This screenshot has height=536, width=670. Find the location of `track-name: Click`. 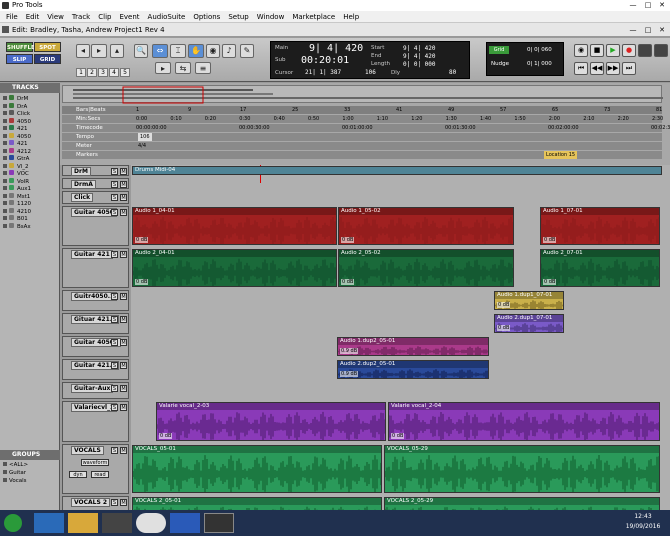

track-name: Click is located at coordinates (82, 197).